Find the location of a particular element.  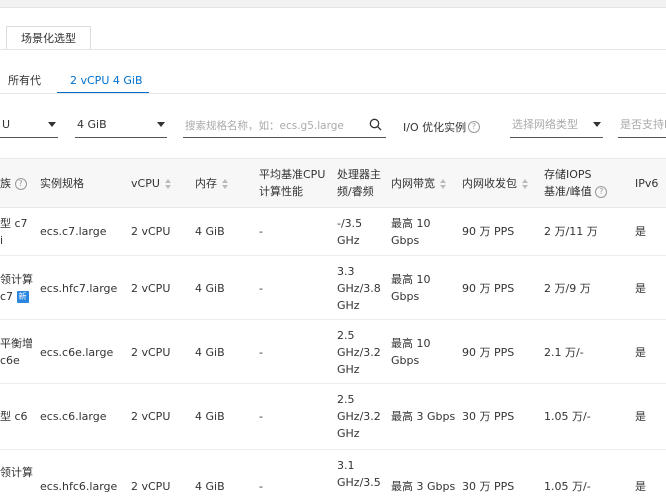

header-cpu-frequency: 处理器主 频/睿频 is located at coordinates (359, 183).